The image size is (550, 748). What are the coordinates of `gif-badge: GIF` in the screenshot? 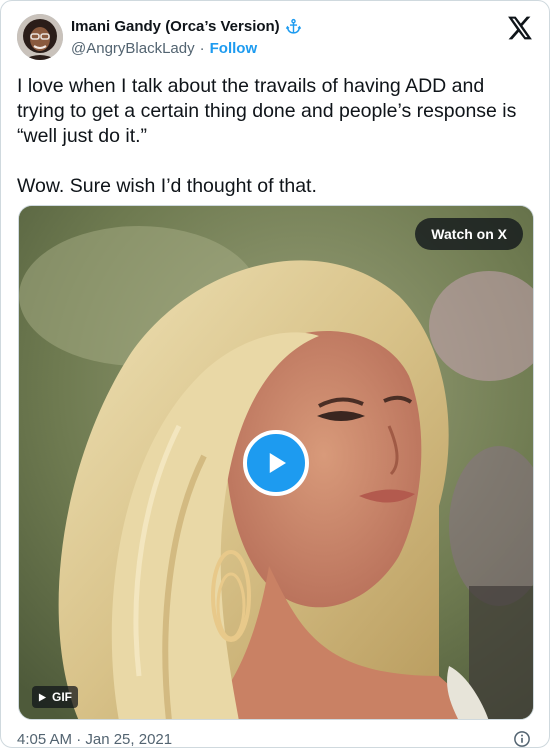 It's located at (55, 697).